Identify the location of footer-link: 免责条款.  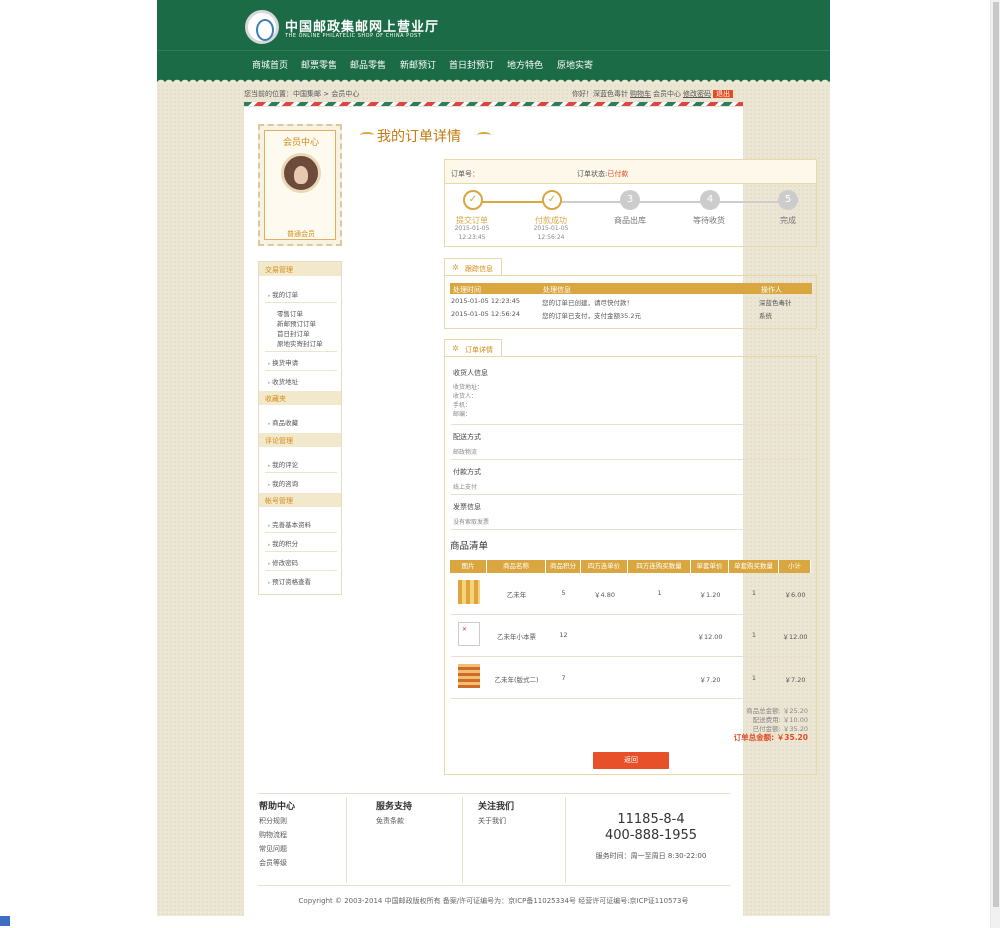
(390, 821).